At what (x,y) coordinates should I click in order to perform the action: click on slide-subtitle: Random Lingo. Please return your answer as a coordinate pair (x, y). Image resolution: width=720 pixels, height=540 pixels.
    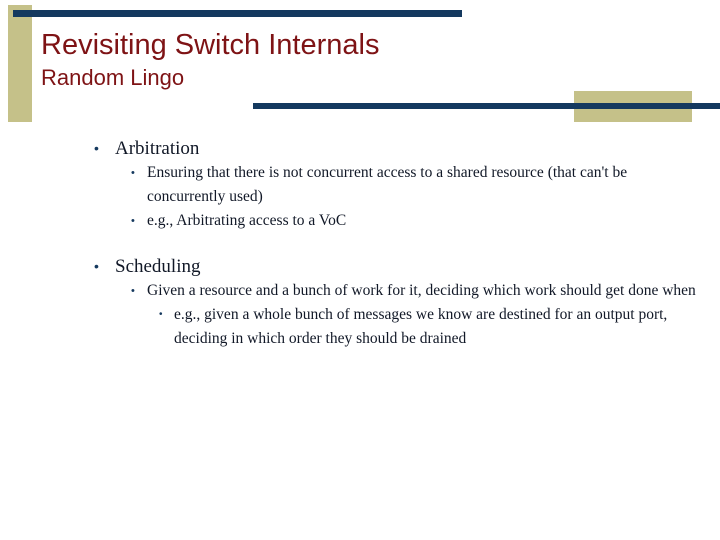
    Looking at the image, I should click on (113, 77).